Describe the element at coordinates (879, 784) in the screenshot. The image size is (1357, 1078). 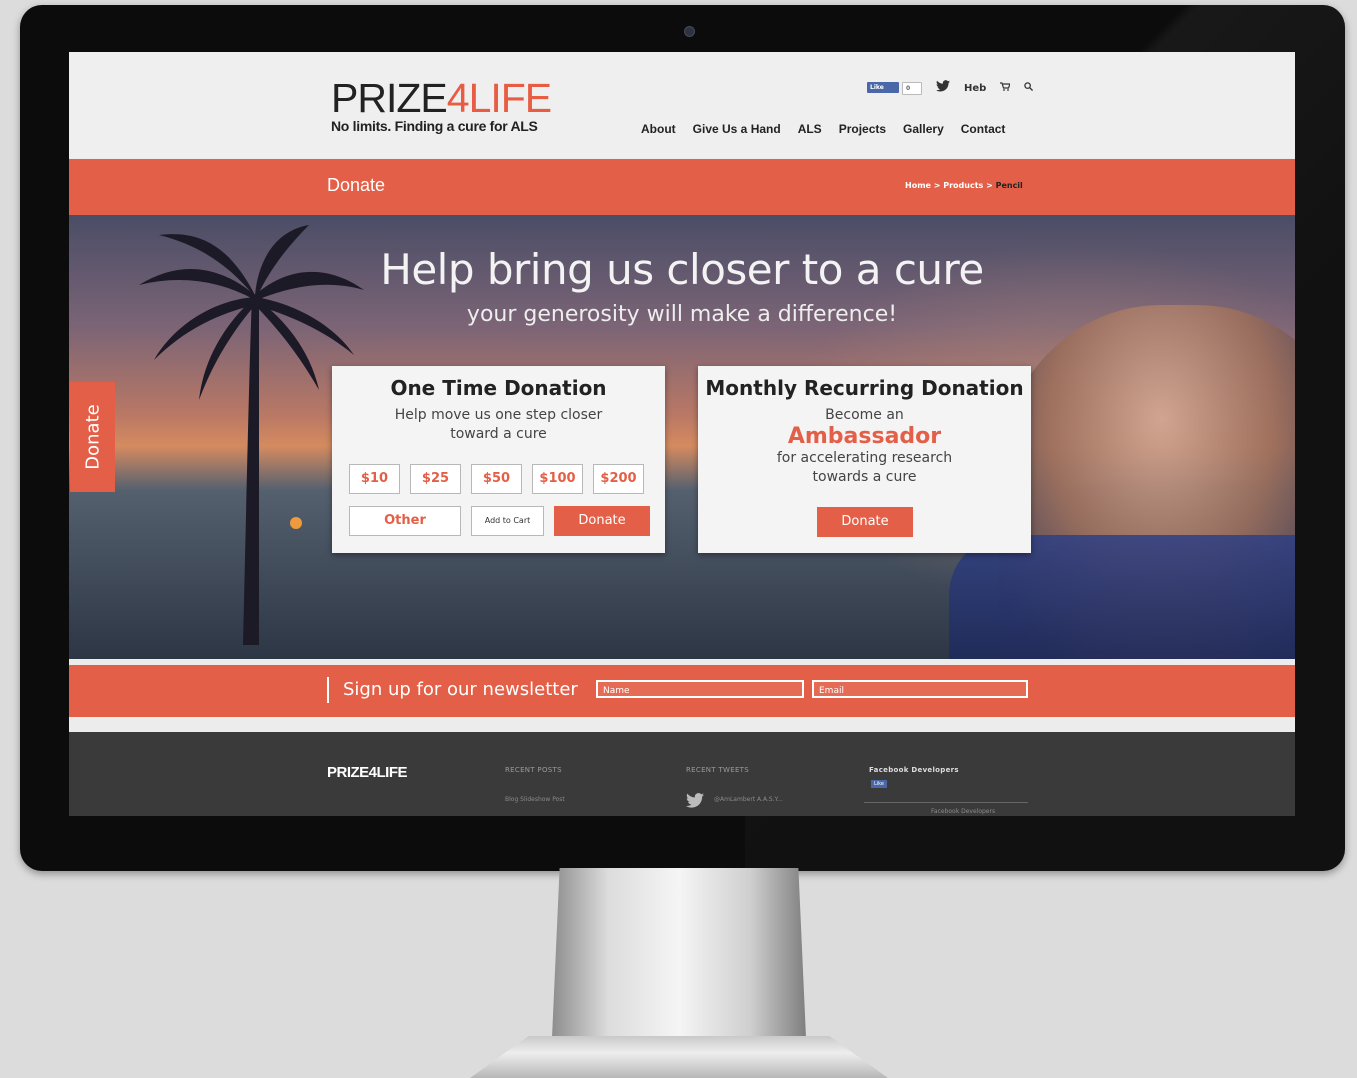
I see `facebook-like-button: Like` at that location.